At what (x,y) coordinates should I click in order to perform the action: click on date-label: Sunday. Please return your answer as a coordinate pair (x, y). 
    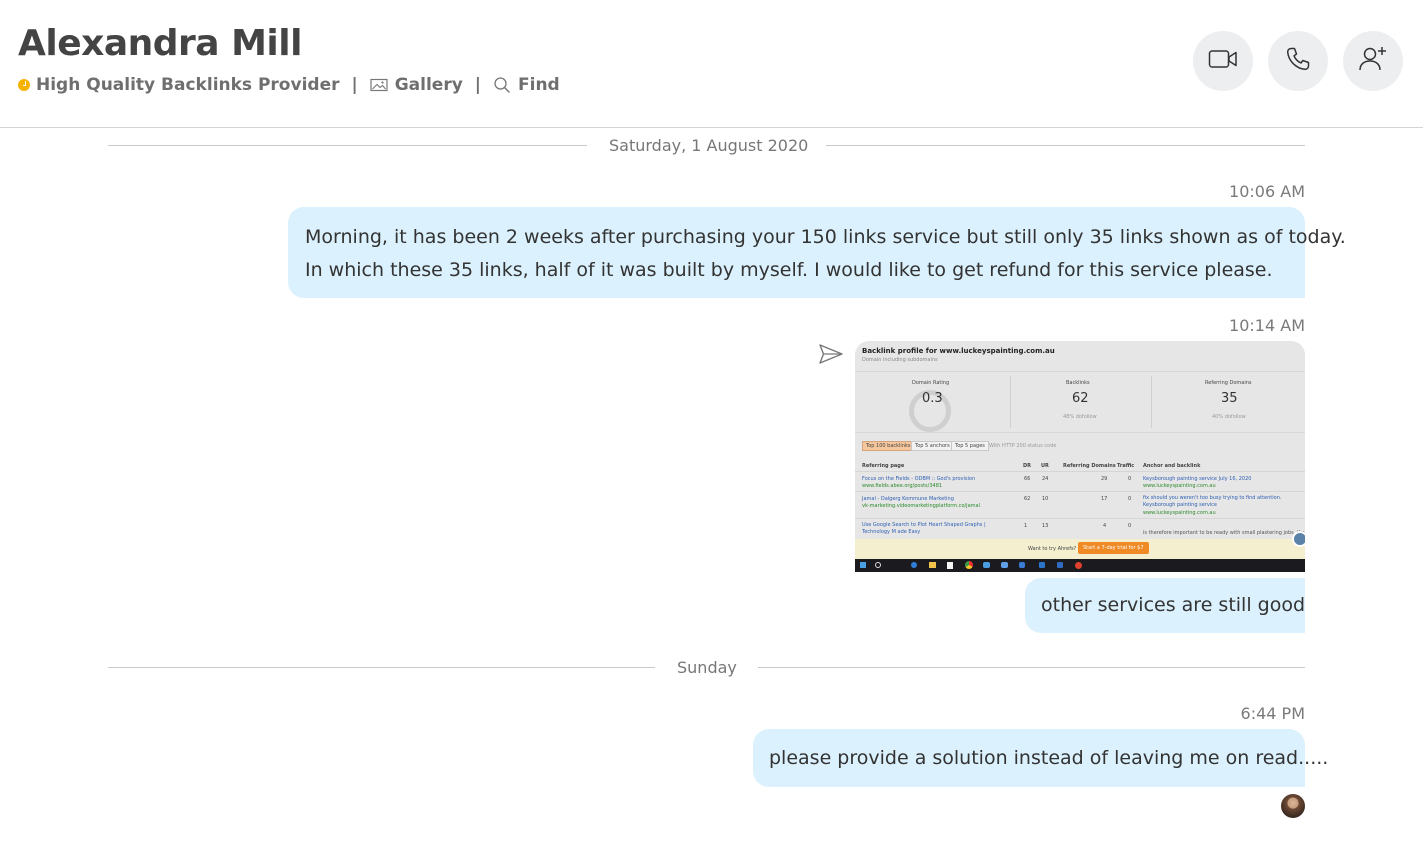
    Looking at the image, I should click on (707, 667).